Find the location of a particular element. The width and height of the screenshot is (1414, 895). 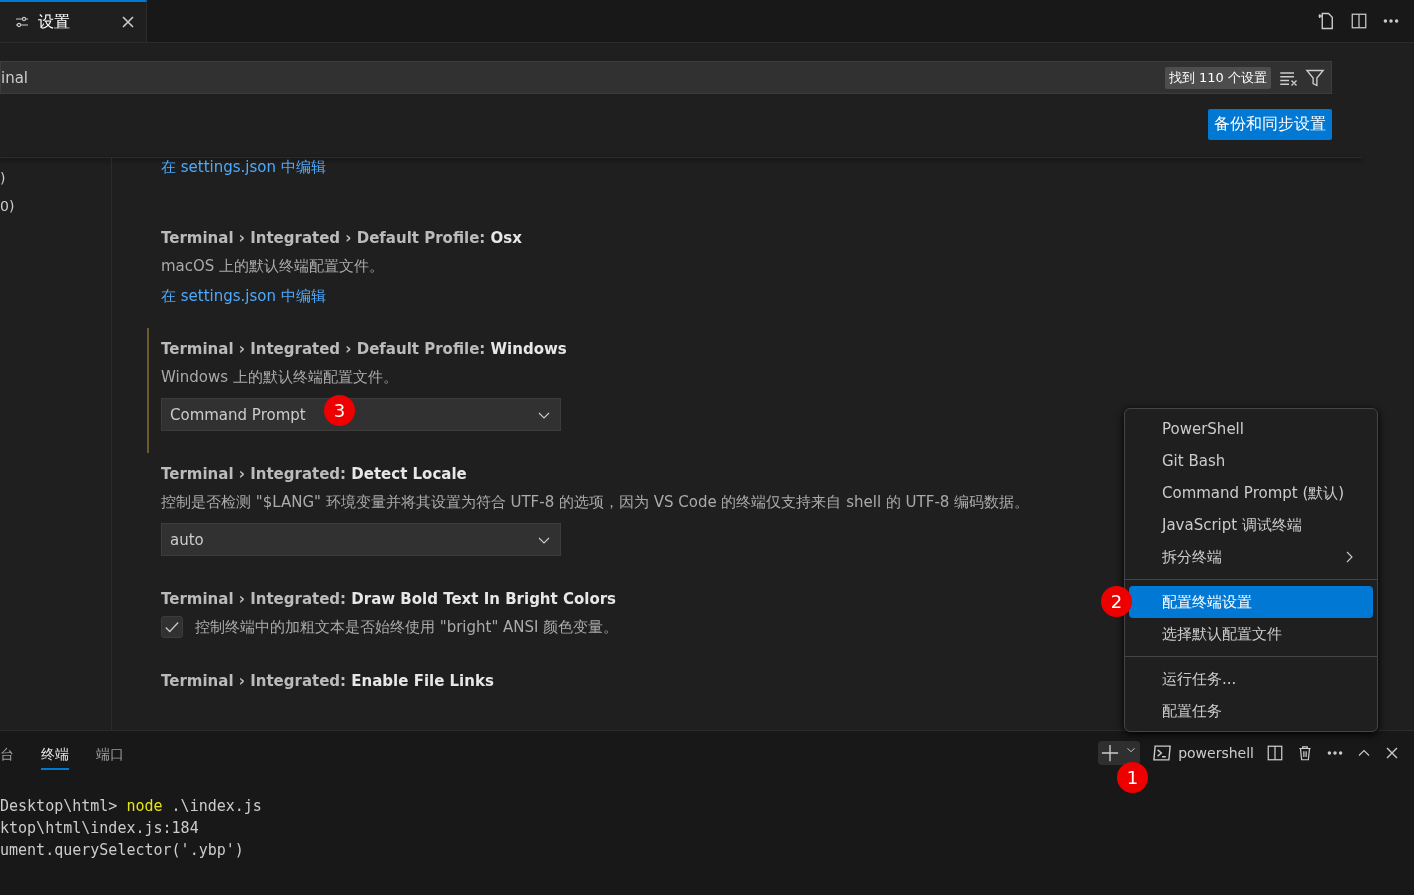

menu-item: 配置终端设置 is located at coordinates (1251, 602).